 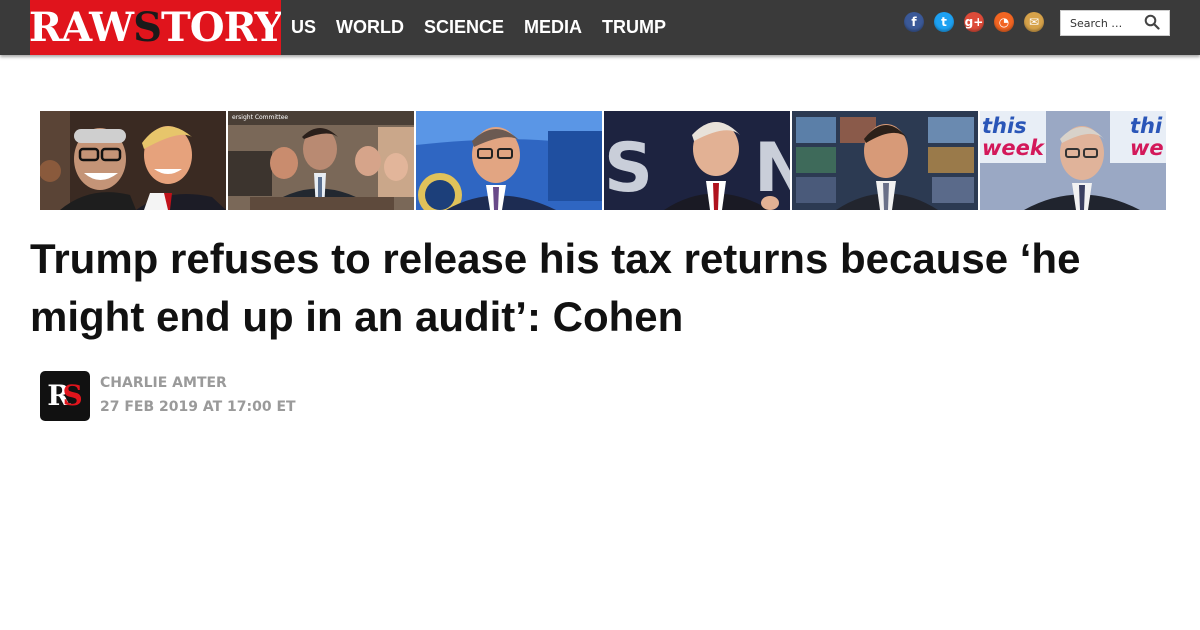 I want to click on author-name: Charlie Amter, so click(x=163, y=383).